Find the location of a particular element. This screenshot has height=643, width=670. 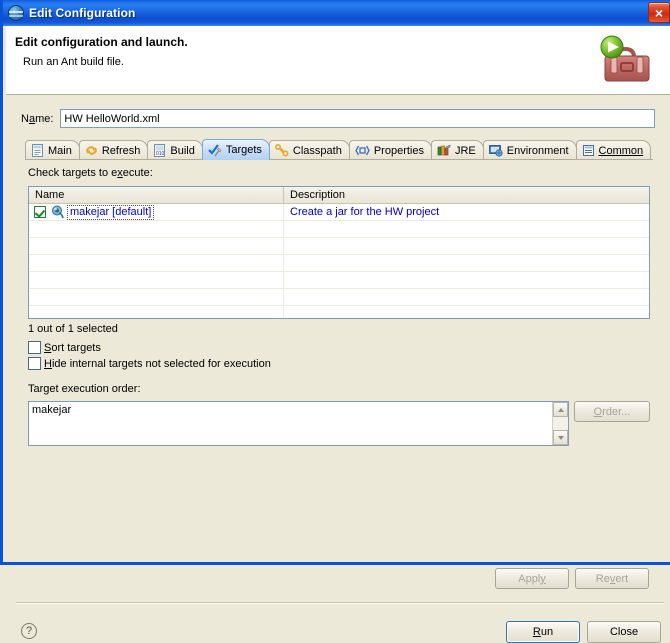

tab-main: Main is located at coordinates (52, 150).